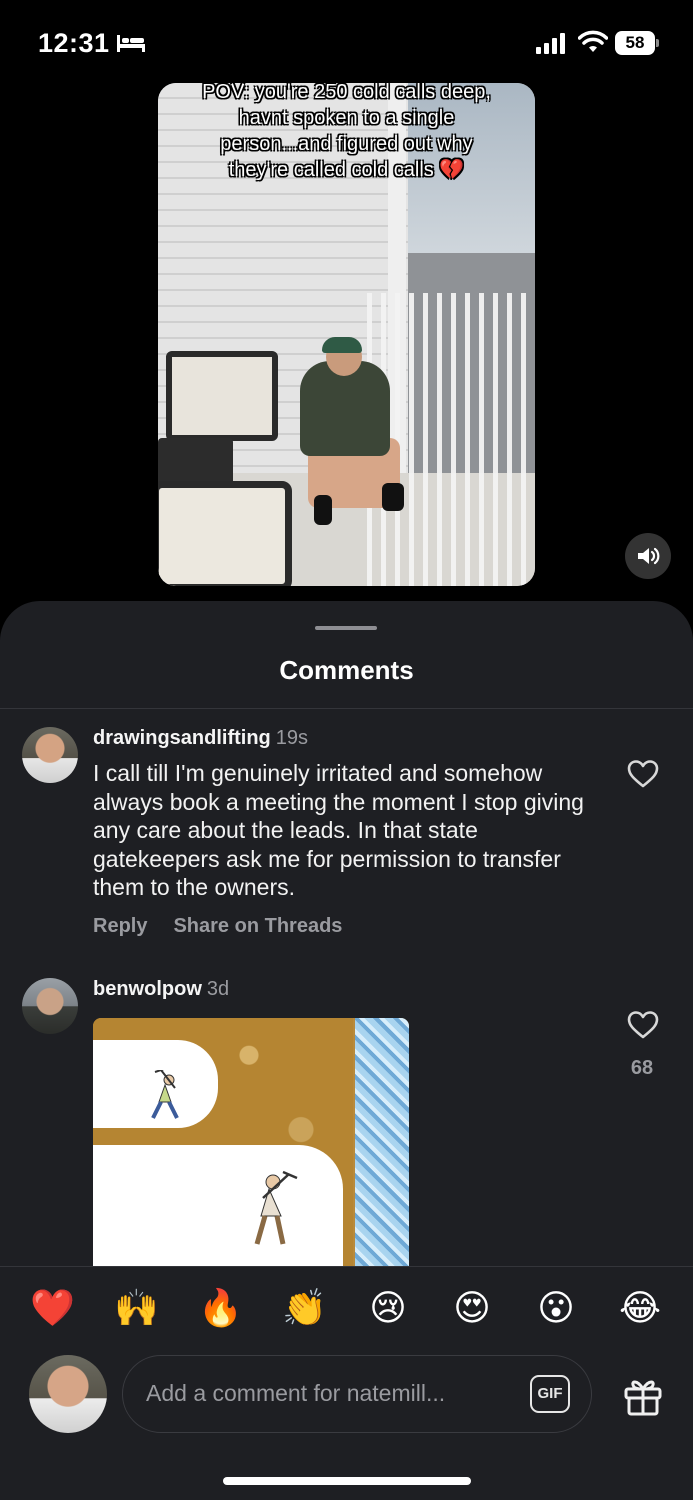 The width and height of the screenshot is (693, 1500). I want to click on reply-button: Reply, so click(120, 926).